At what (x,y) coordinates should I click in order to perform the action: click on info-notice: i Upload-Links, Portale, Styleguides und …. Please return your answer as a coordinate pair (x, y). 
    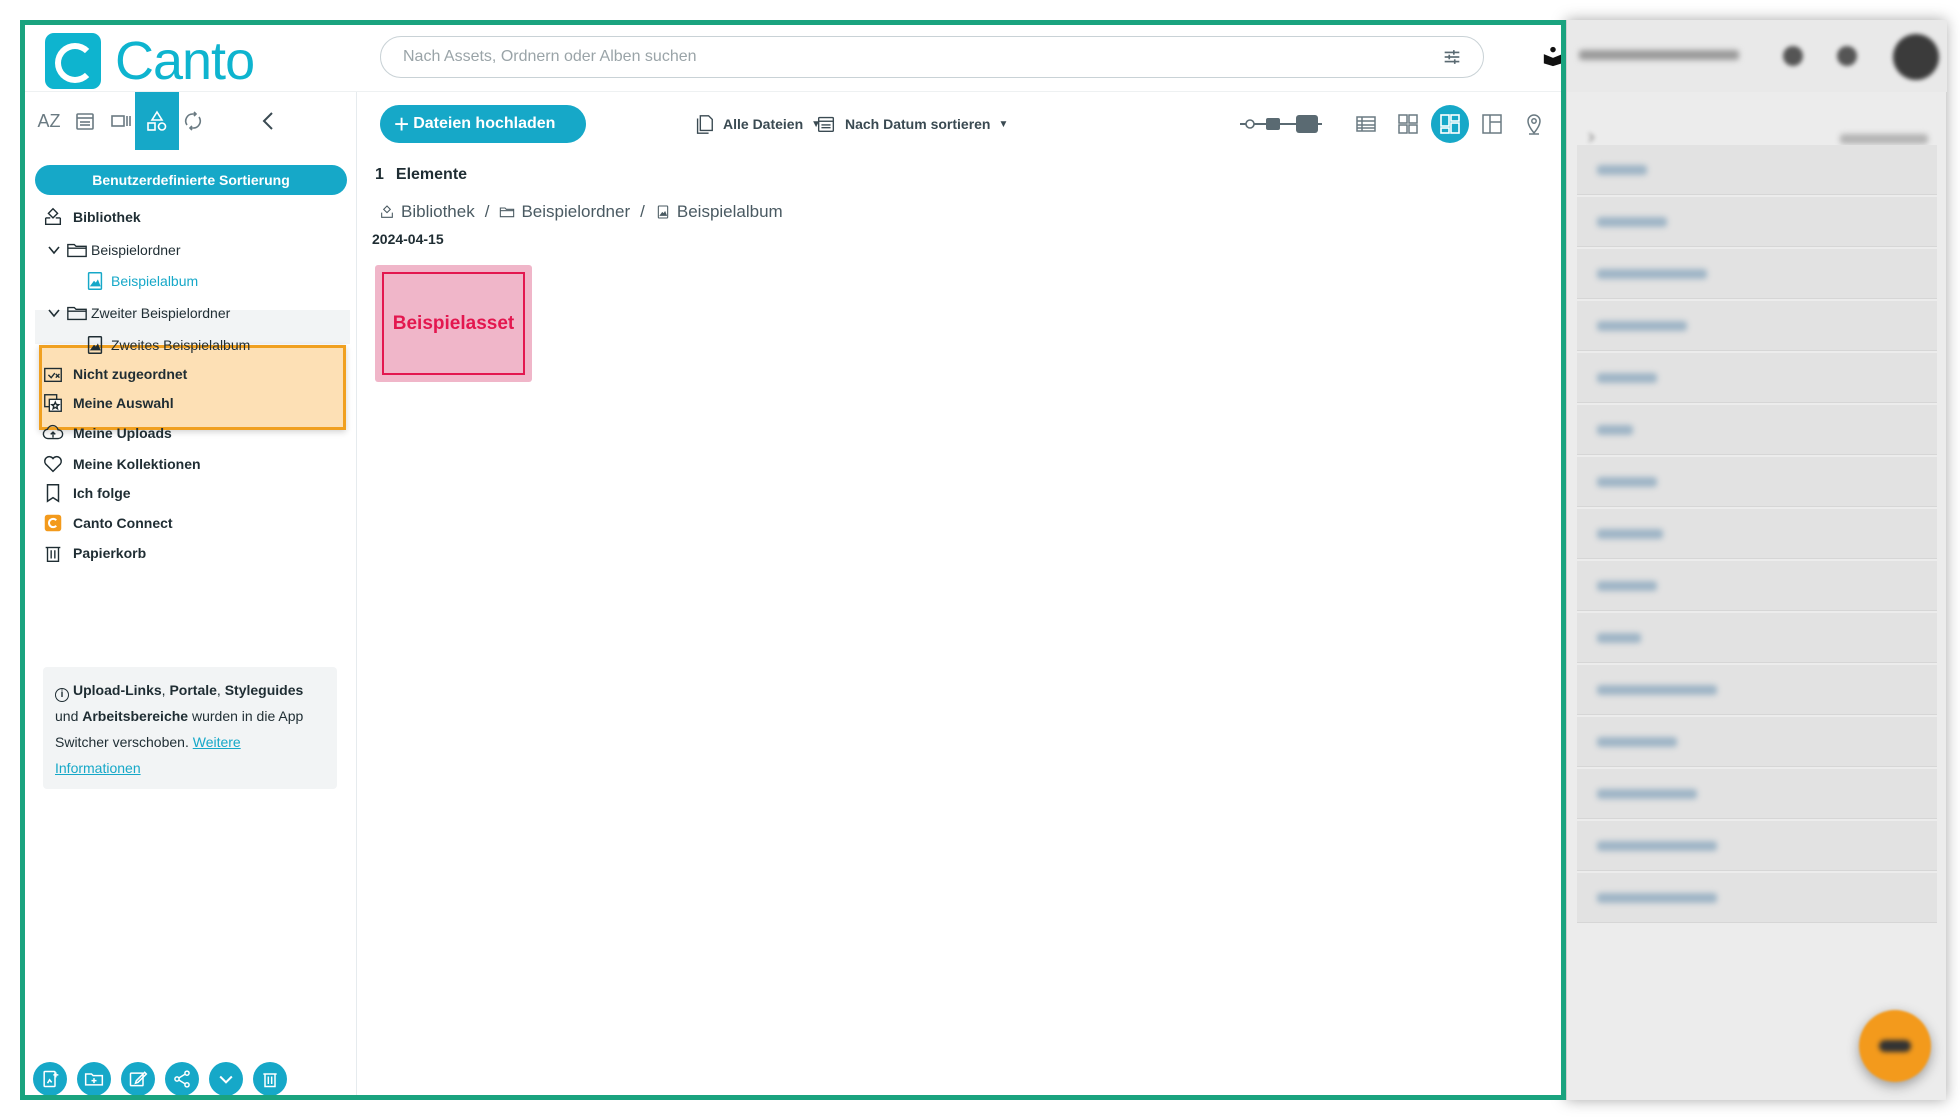
    Looking at the image, I should click on (190, 728).